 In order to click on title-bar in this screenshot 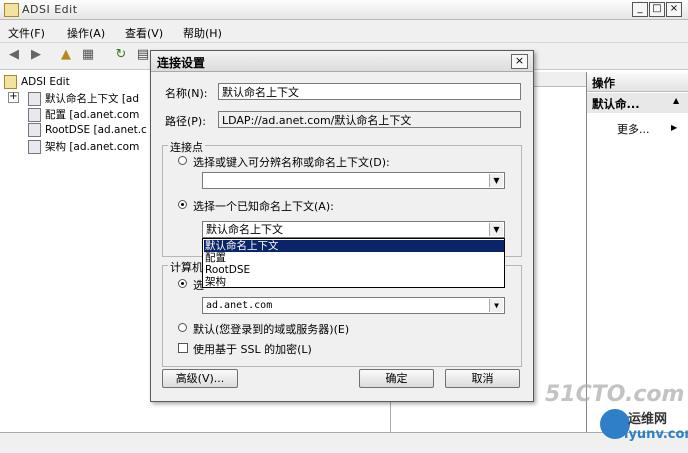, I will do `click(344, 10)`.